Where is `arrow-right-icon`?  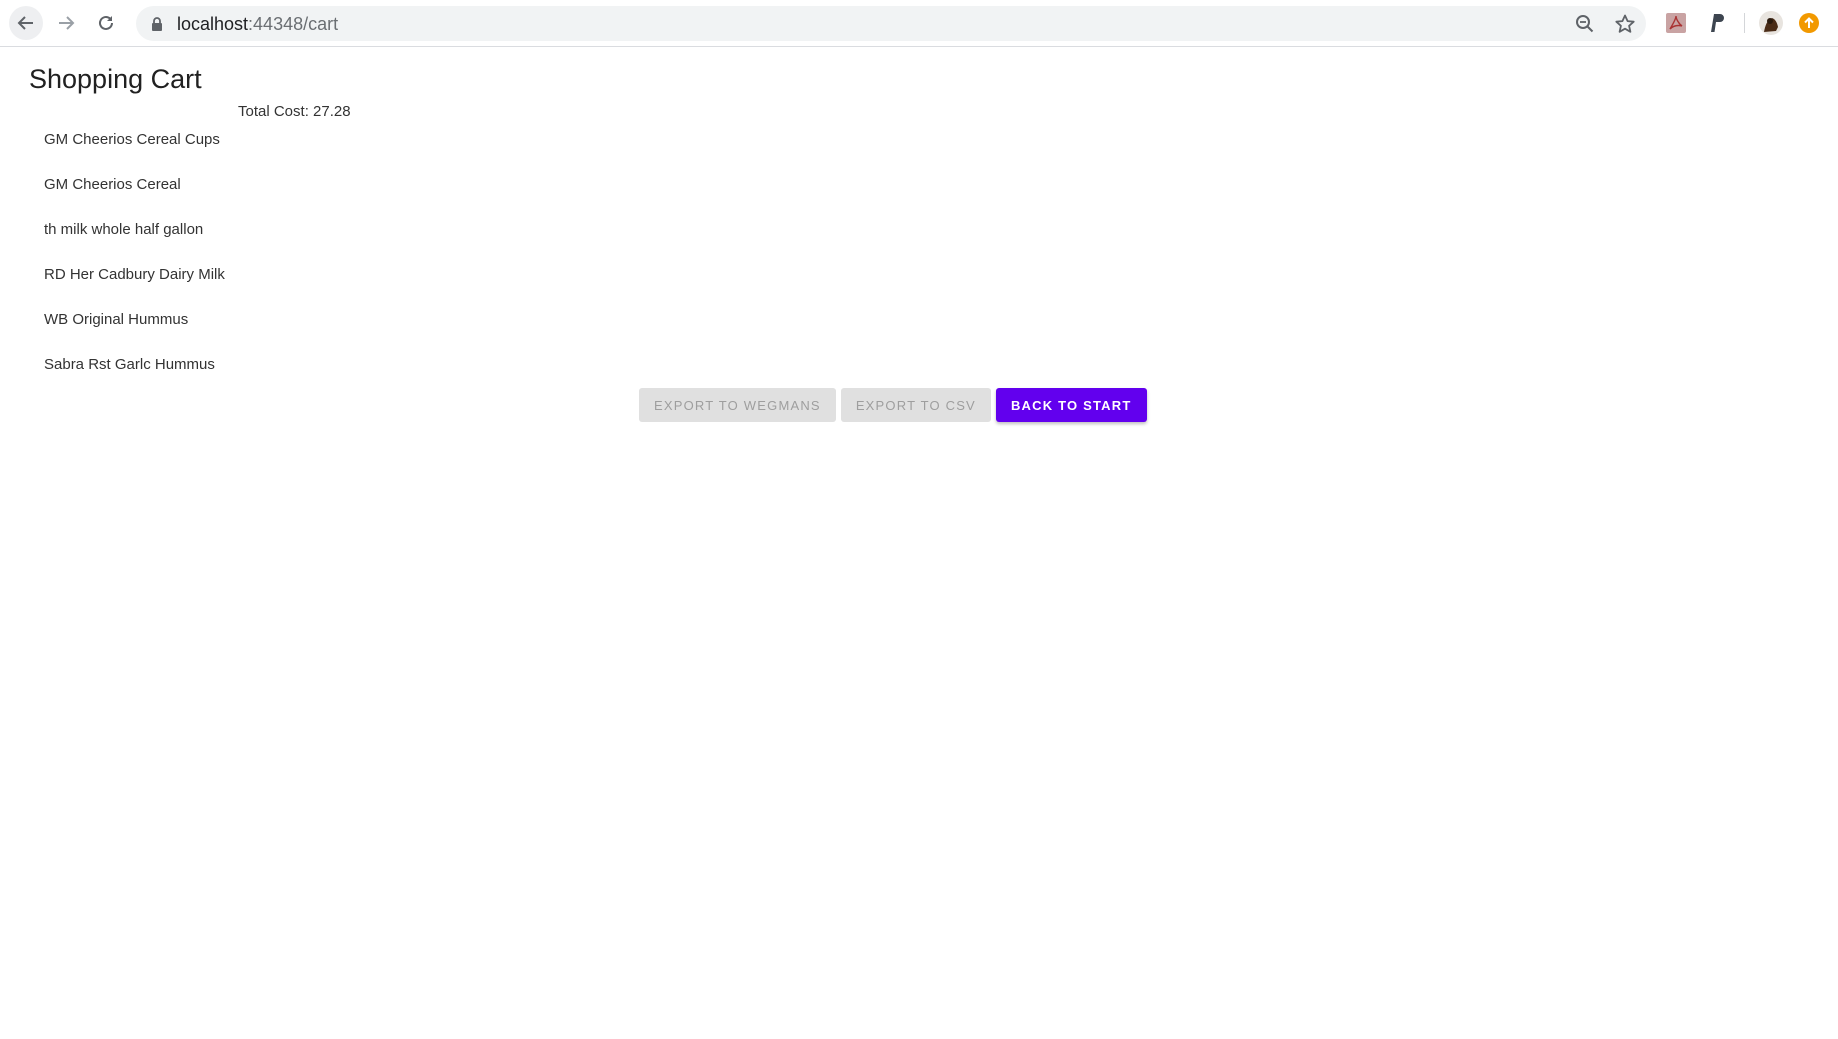 arrow-right-icon is located at coordinates (67, 23).